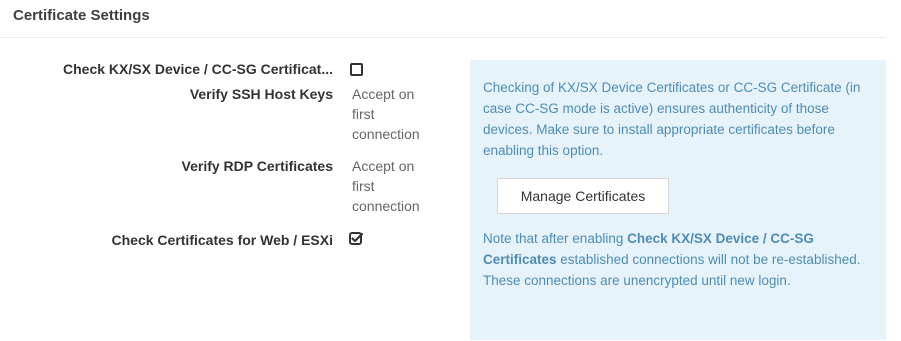 The image size is (901, 341). I want to click on setting-label-verify-rdp-certificates: Verify RDP Certificates, so click(257, 166).